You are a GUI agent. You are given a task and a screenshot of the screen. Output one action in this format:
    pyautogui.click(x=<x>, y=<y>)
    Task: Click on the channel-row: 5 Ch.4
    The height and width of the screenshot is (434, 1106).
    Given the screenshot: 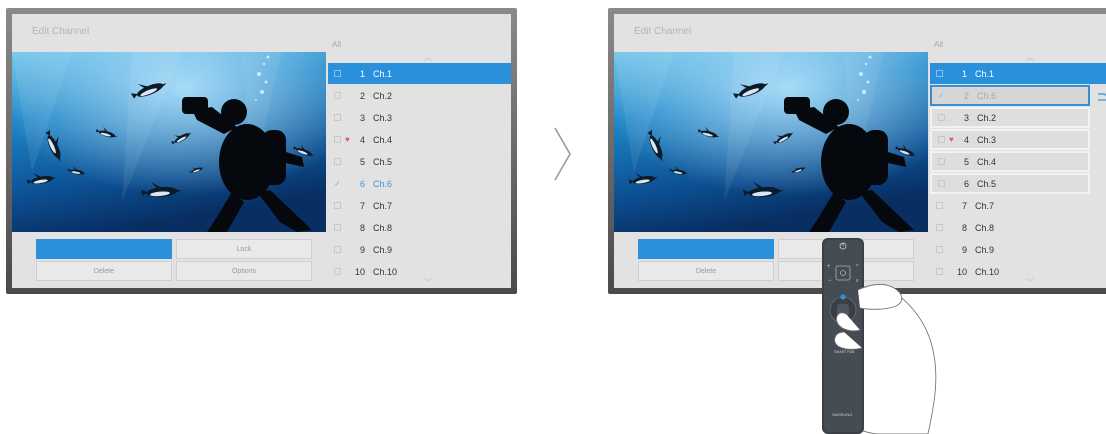 What is the action you would take?
    pyautogui.click(x=1010, y=161)
    